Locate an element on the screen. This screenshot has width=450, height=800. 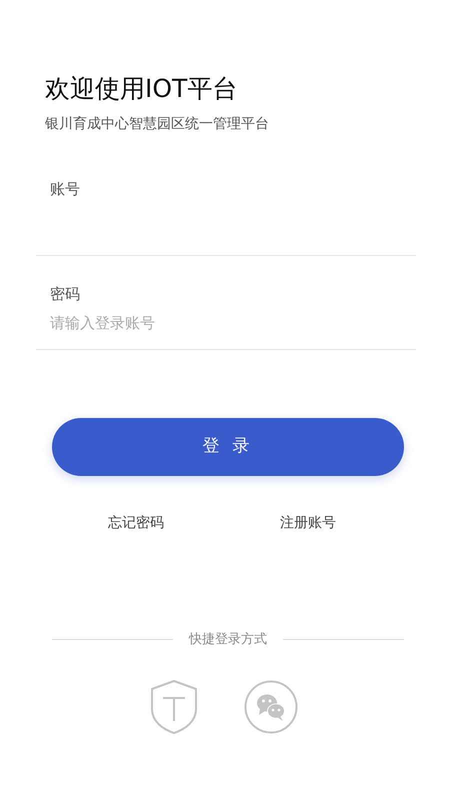
page-subtitle: 银川育成中心智慧园区统一管理平台 is located at coordinates (157, 124).